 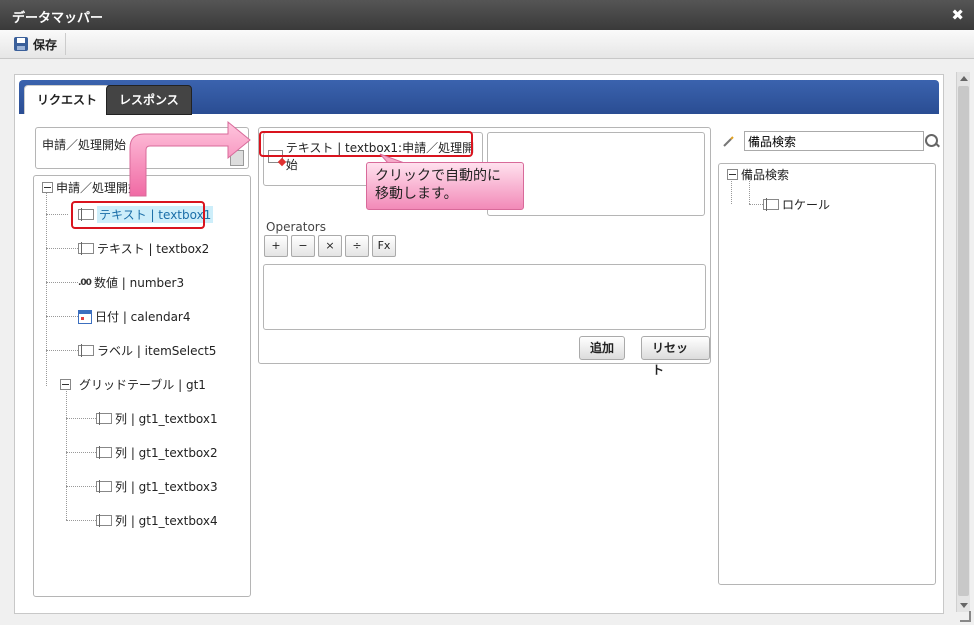 What do you see at coordinates (957, 15) in the screenshot?
I see `close-icon: ✖` at bounding box center [957, 15].